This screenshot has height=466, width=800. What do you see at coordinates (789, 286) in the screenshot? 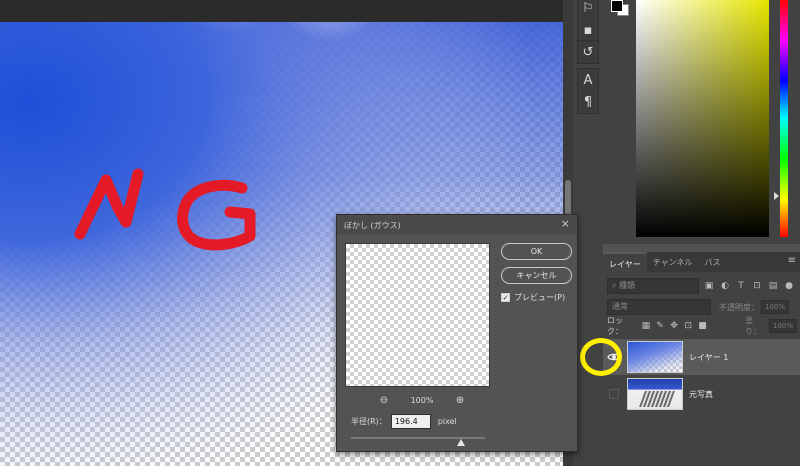
I see `filter-toggle-icon: ●` at bounding box center [789, 286].